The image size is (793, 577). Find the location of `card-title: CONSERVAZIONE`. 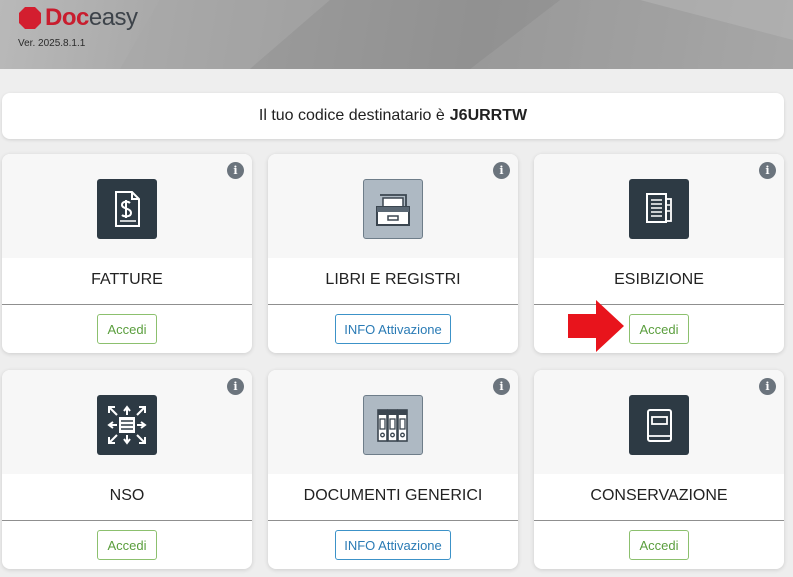

card-title: CONSERVAZIONE is located at coordinates (659, 495).